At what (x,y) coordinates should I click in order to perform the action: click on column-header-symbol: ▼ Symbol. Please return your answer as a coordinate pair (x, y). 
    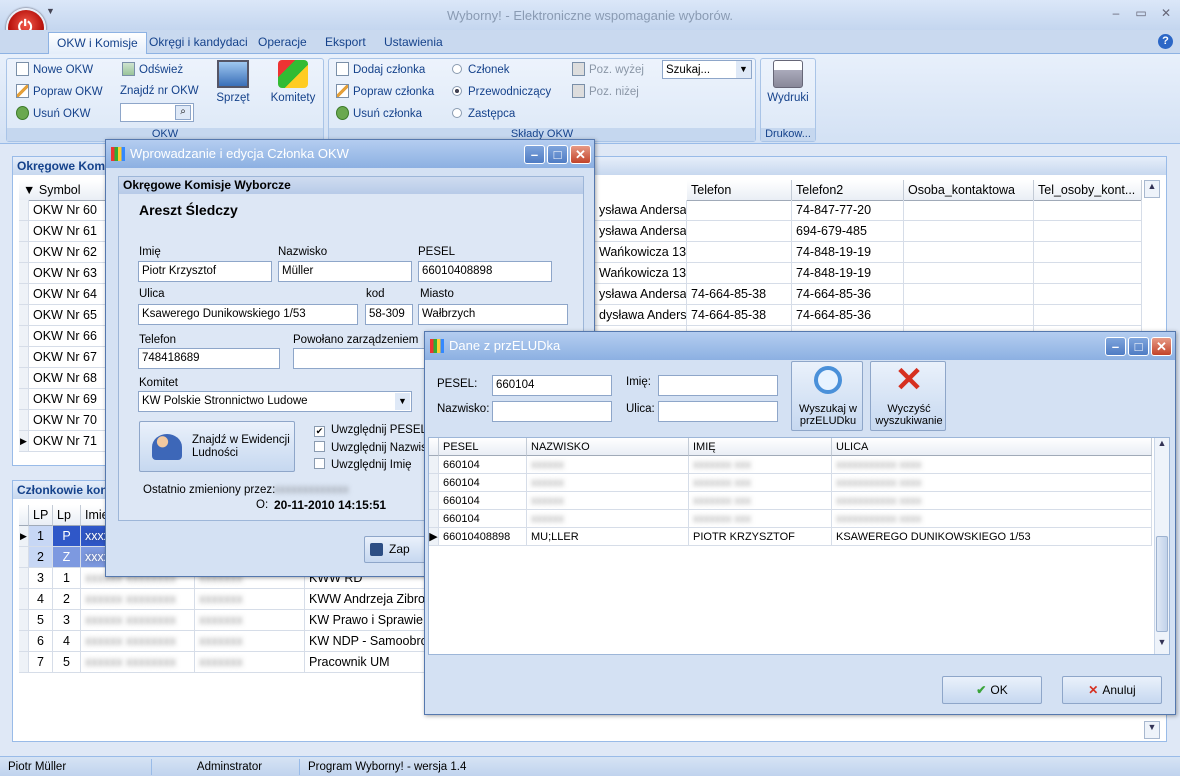
    Looking at the image, I should click on (64, 190).